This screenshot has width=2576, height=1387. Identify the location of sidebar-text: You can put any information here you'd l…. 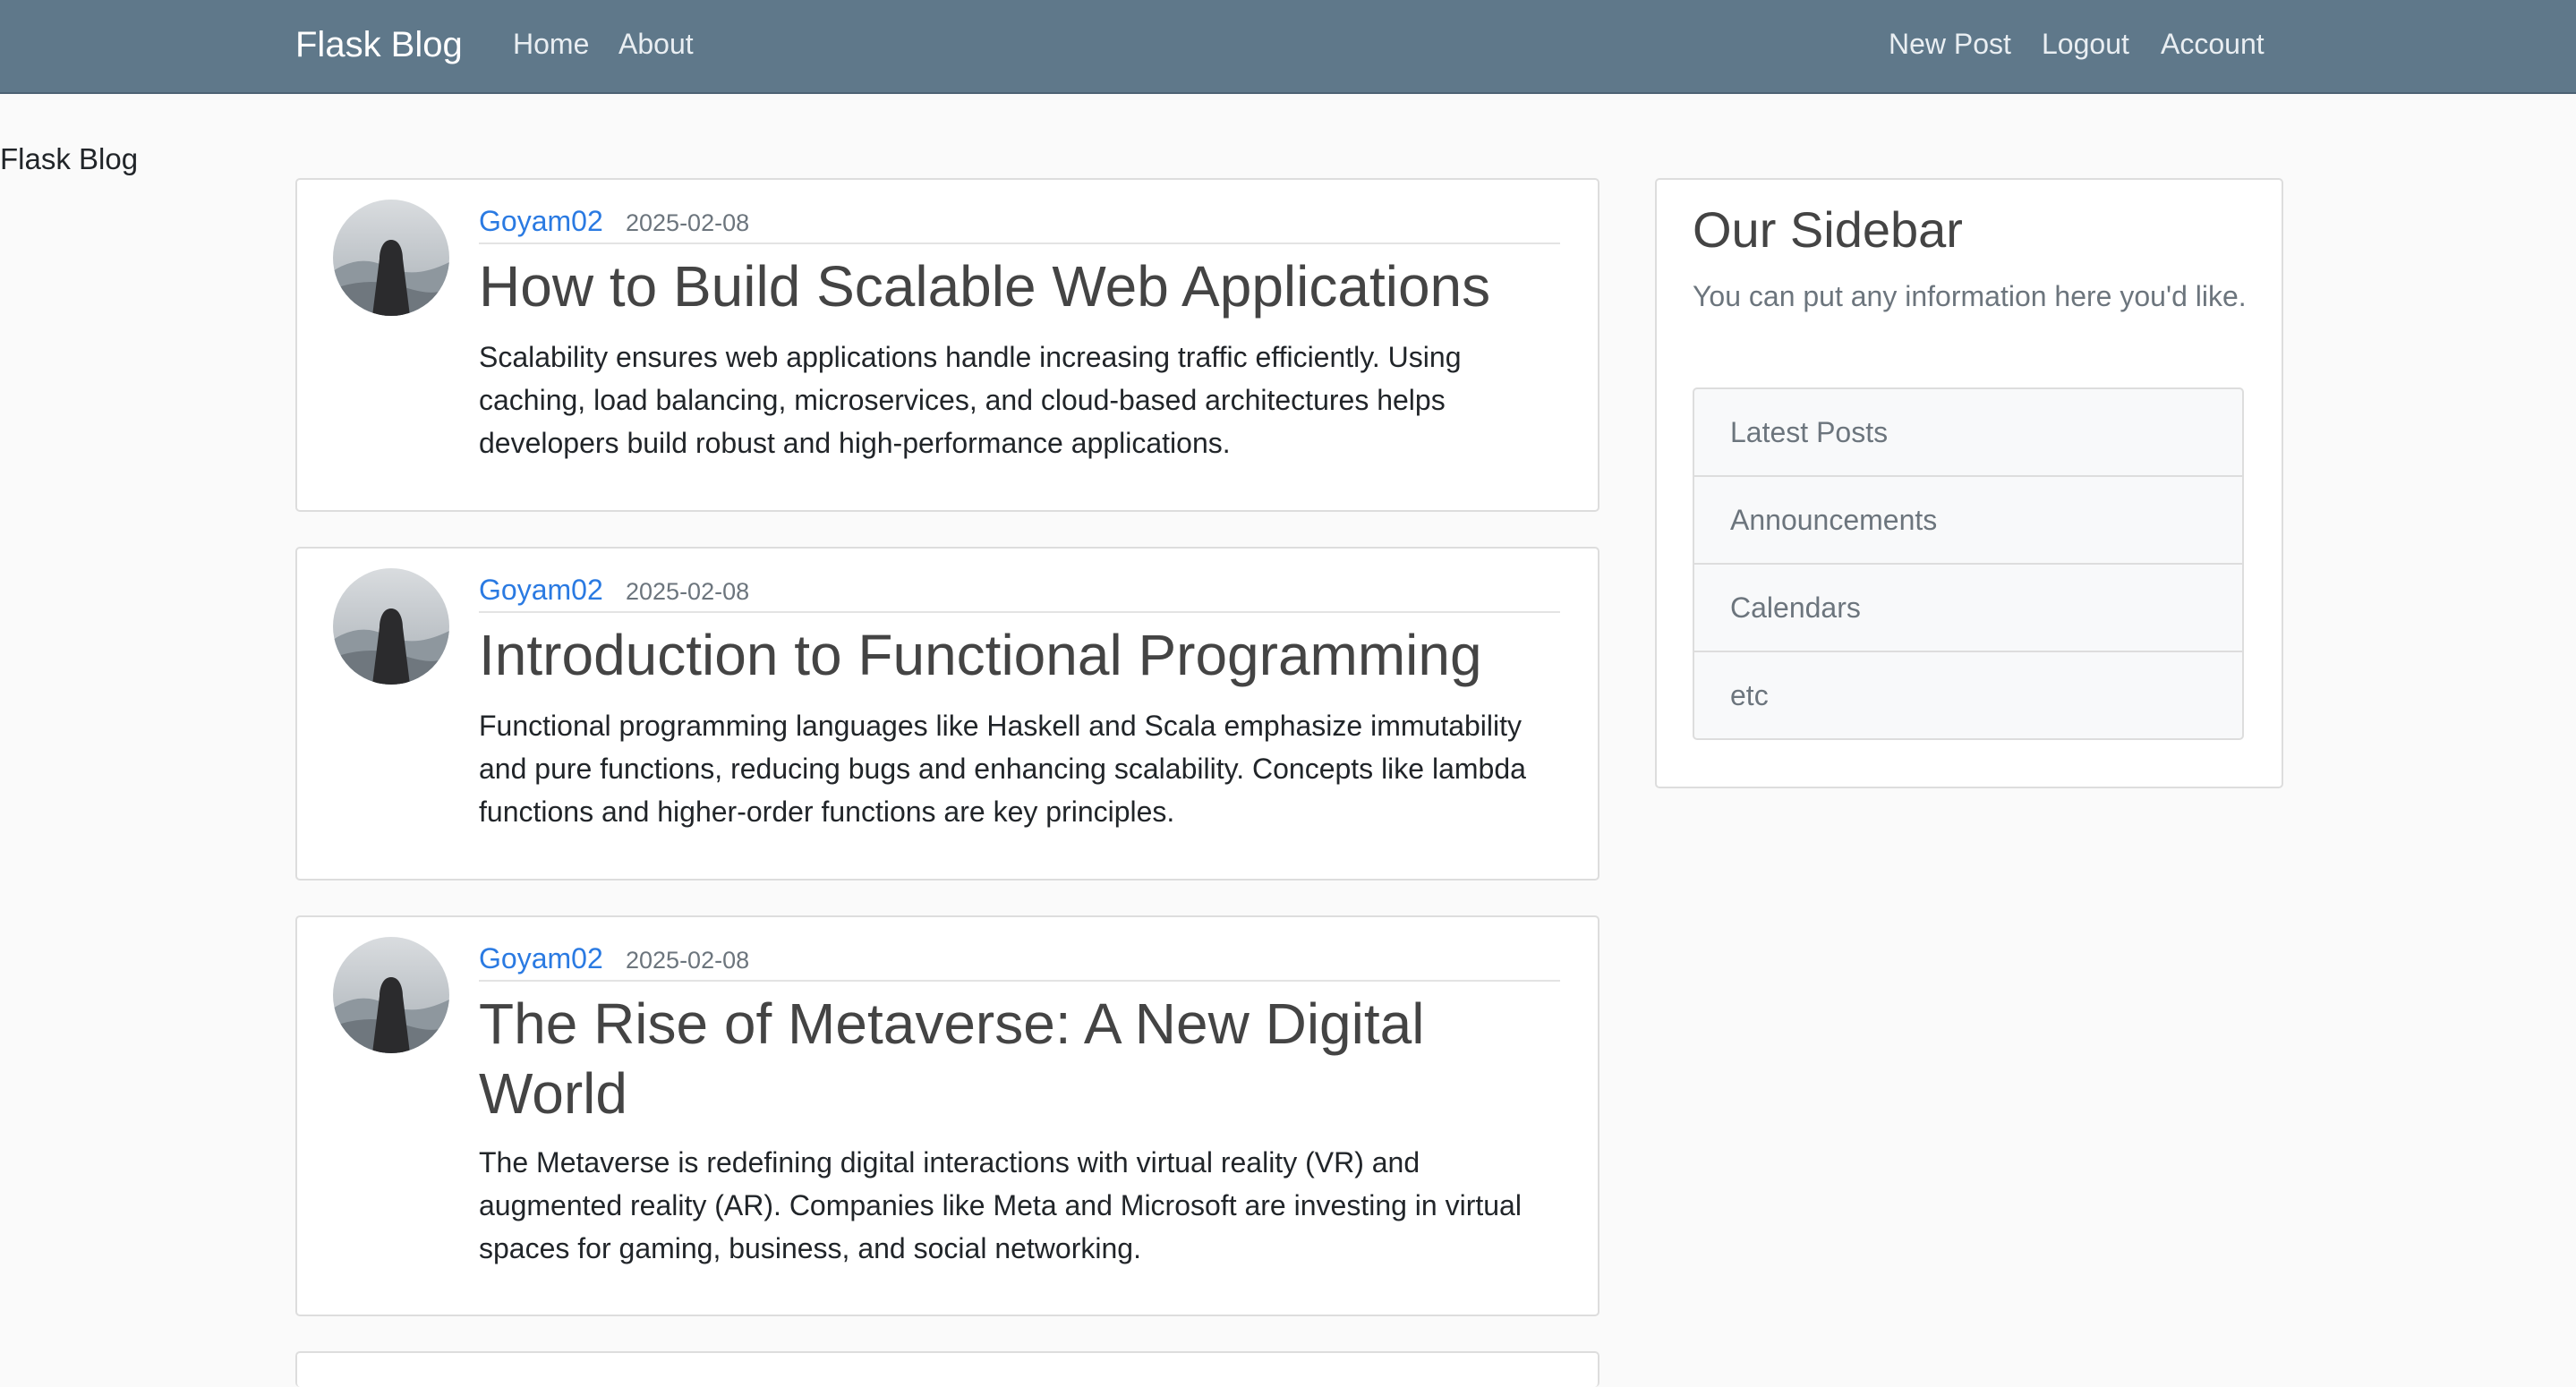
(1970, 296).